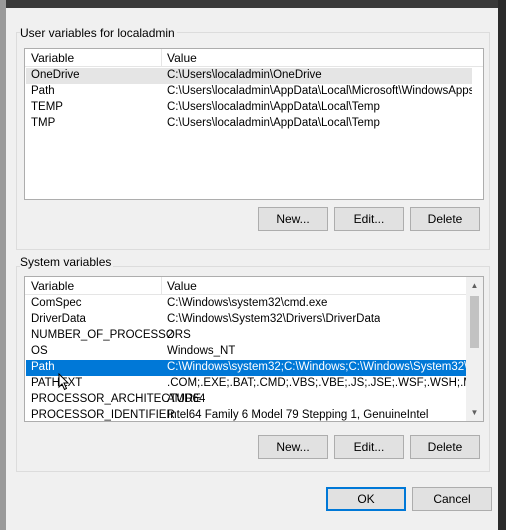 The width and height of the screenshot is (506, 530). I want to click on system-delete-button: Delete, so click(445, 447).